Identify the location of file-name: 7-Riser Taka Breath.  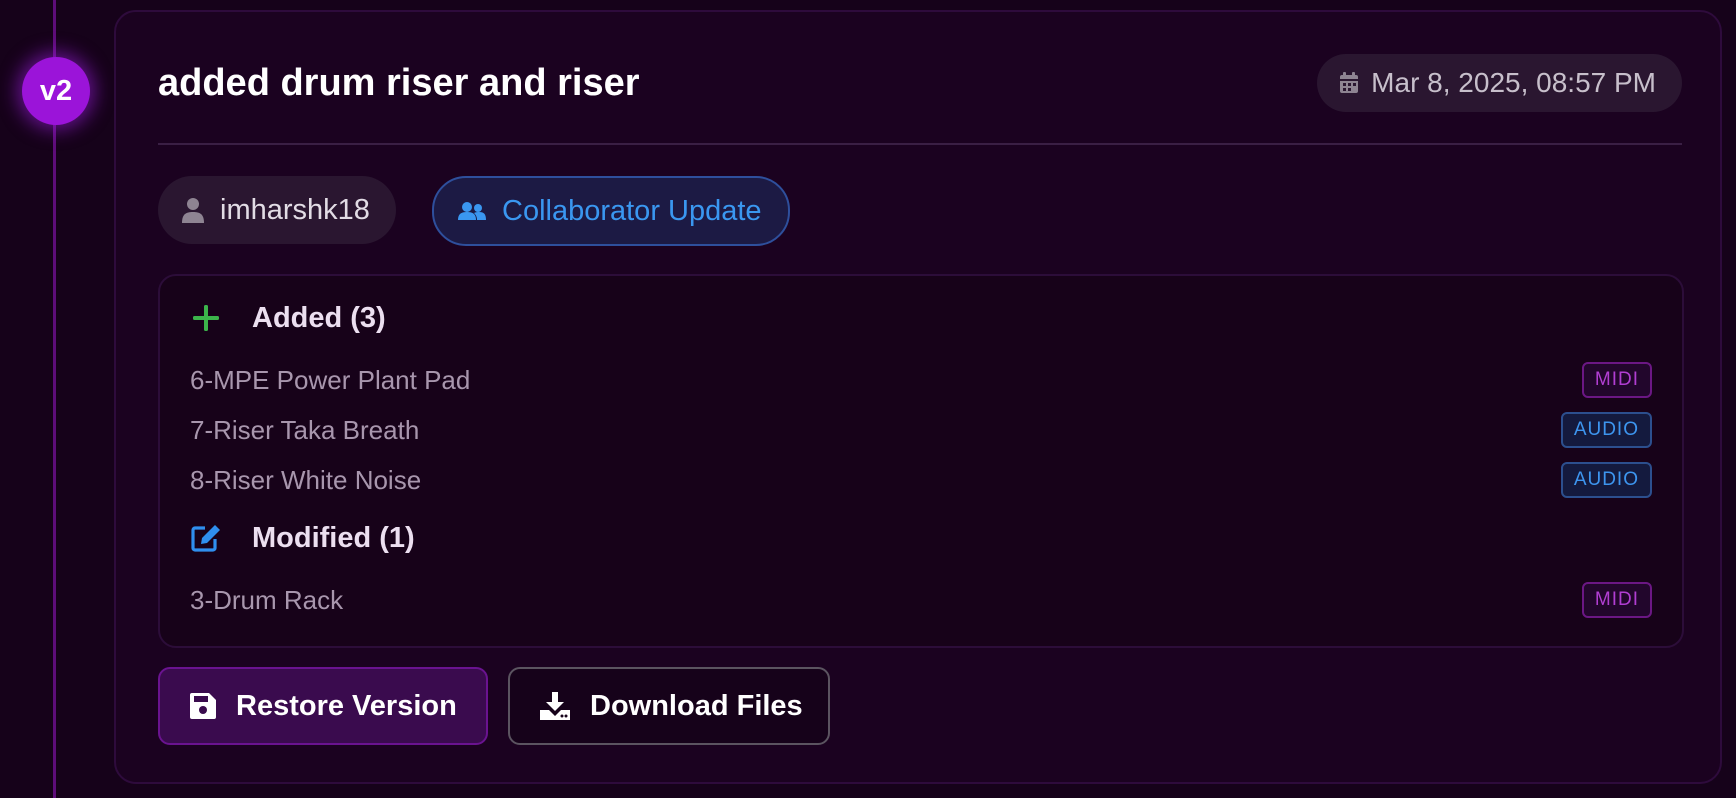
(305, 429).